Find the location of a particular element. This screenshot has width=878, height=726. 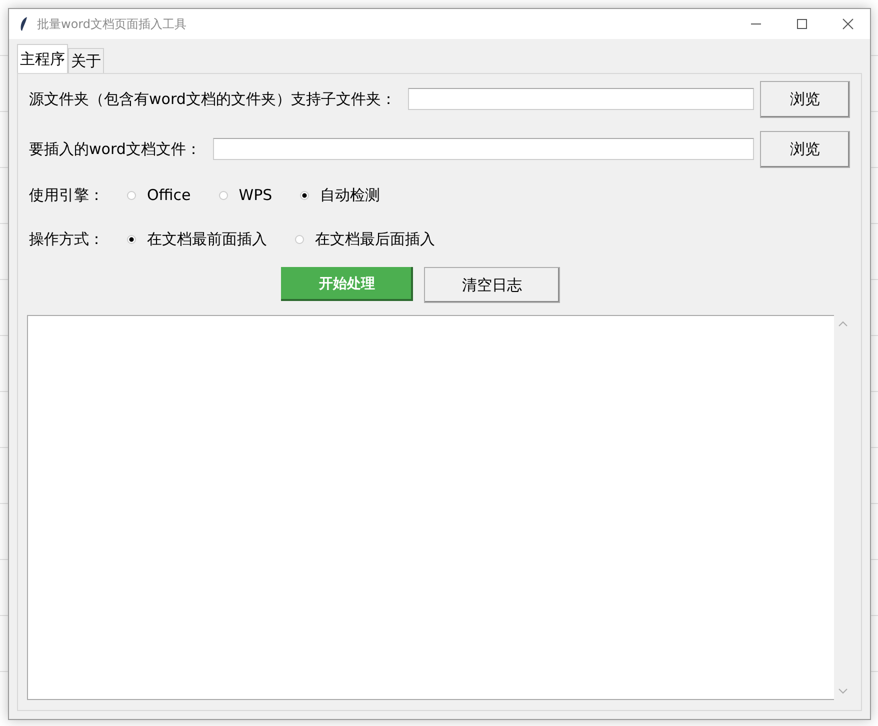

source-folder-label: 源文件夹（包含有word文档的文件夹）支持子文件夹： is located at coordinates (212, 99).